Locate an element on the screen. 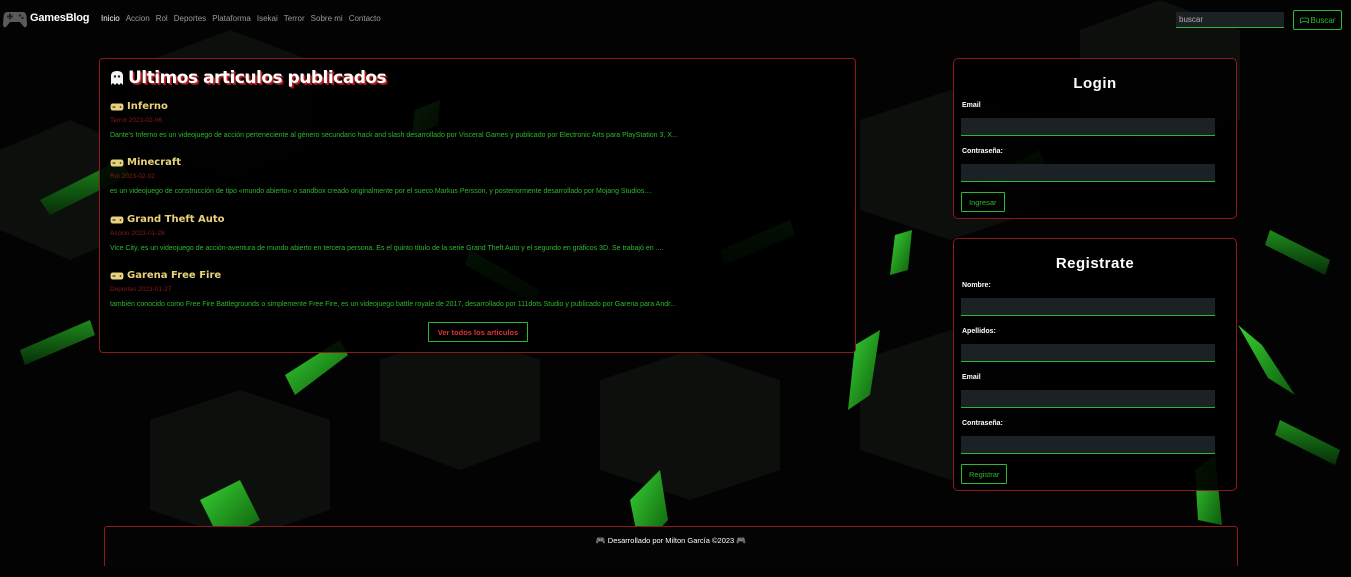  footer-credit-text: Desarrollado por Milton García ©2023 is located at coordinates (671, 540).